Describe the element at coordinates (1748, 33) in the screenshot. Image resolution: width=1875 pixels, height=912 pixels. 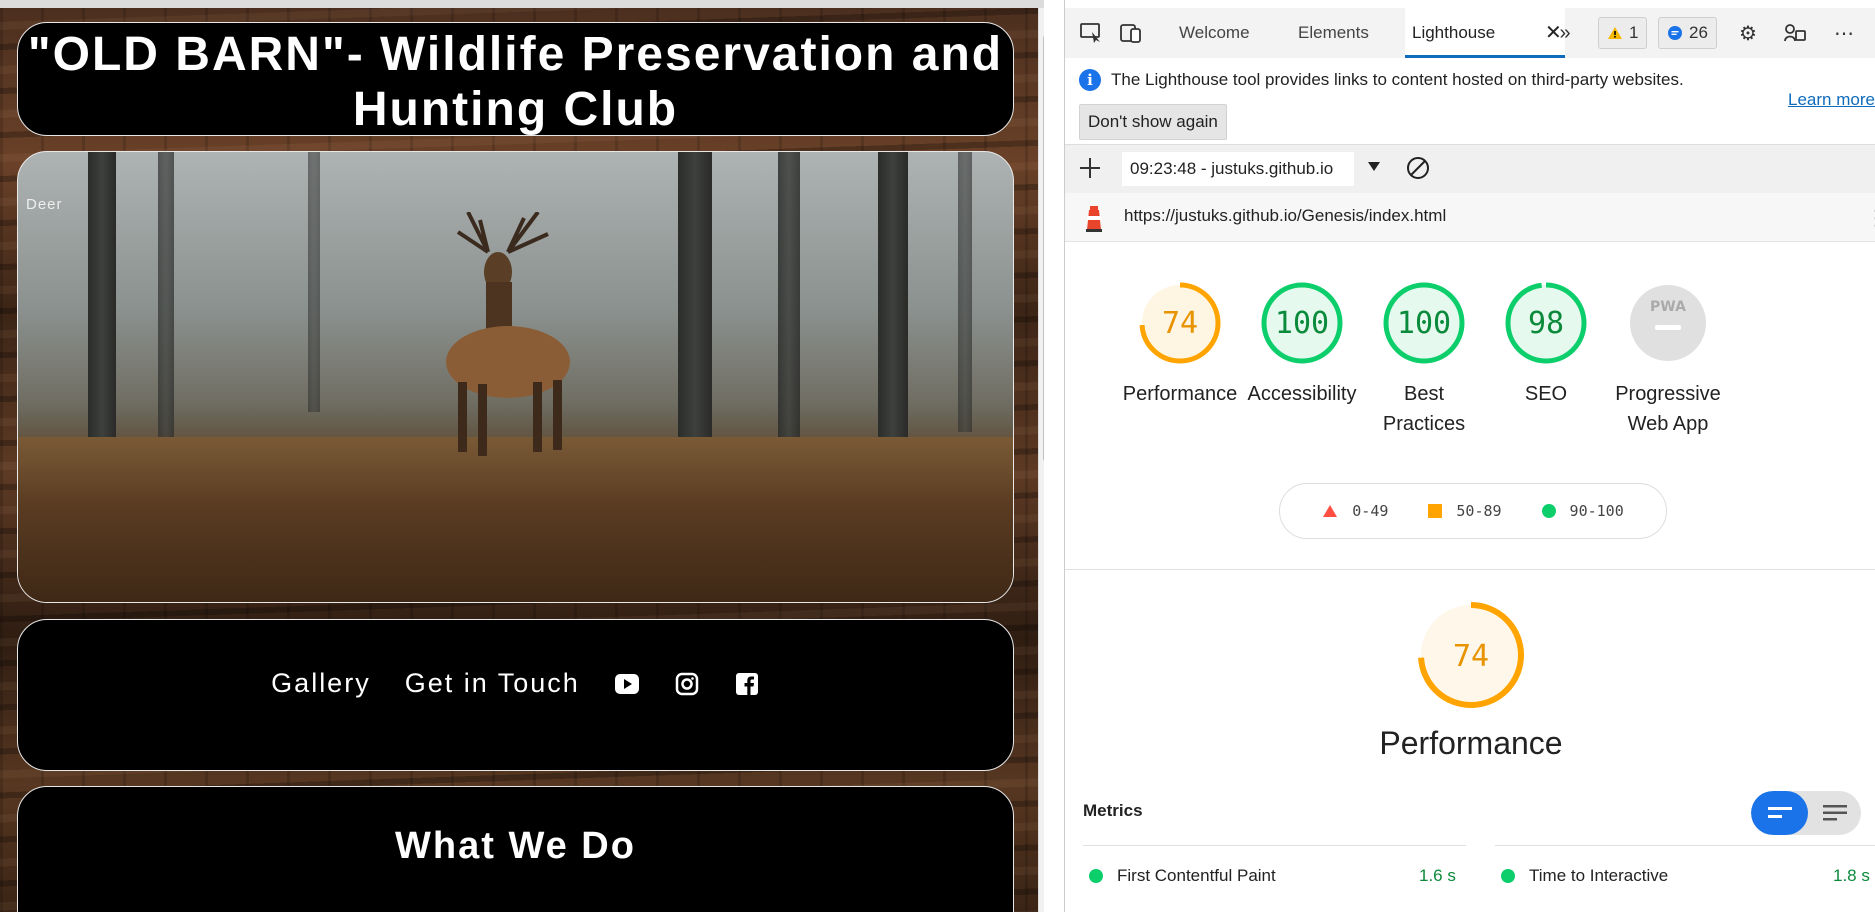
I see `settings-gear-icon: ⚙` at that location.